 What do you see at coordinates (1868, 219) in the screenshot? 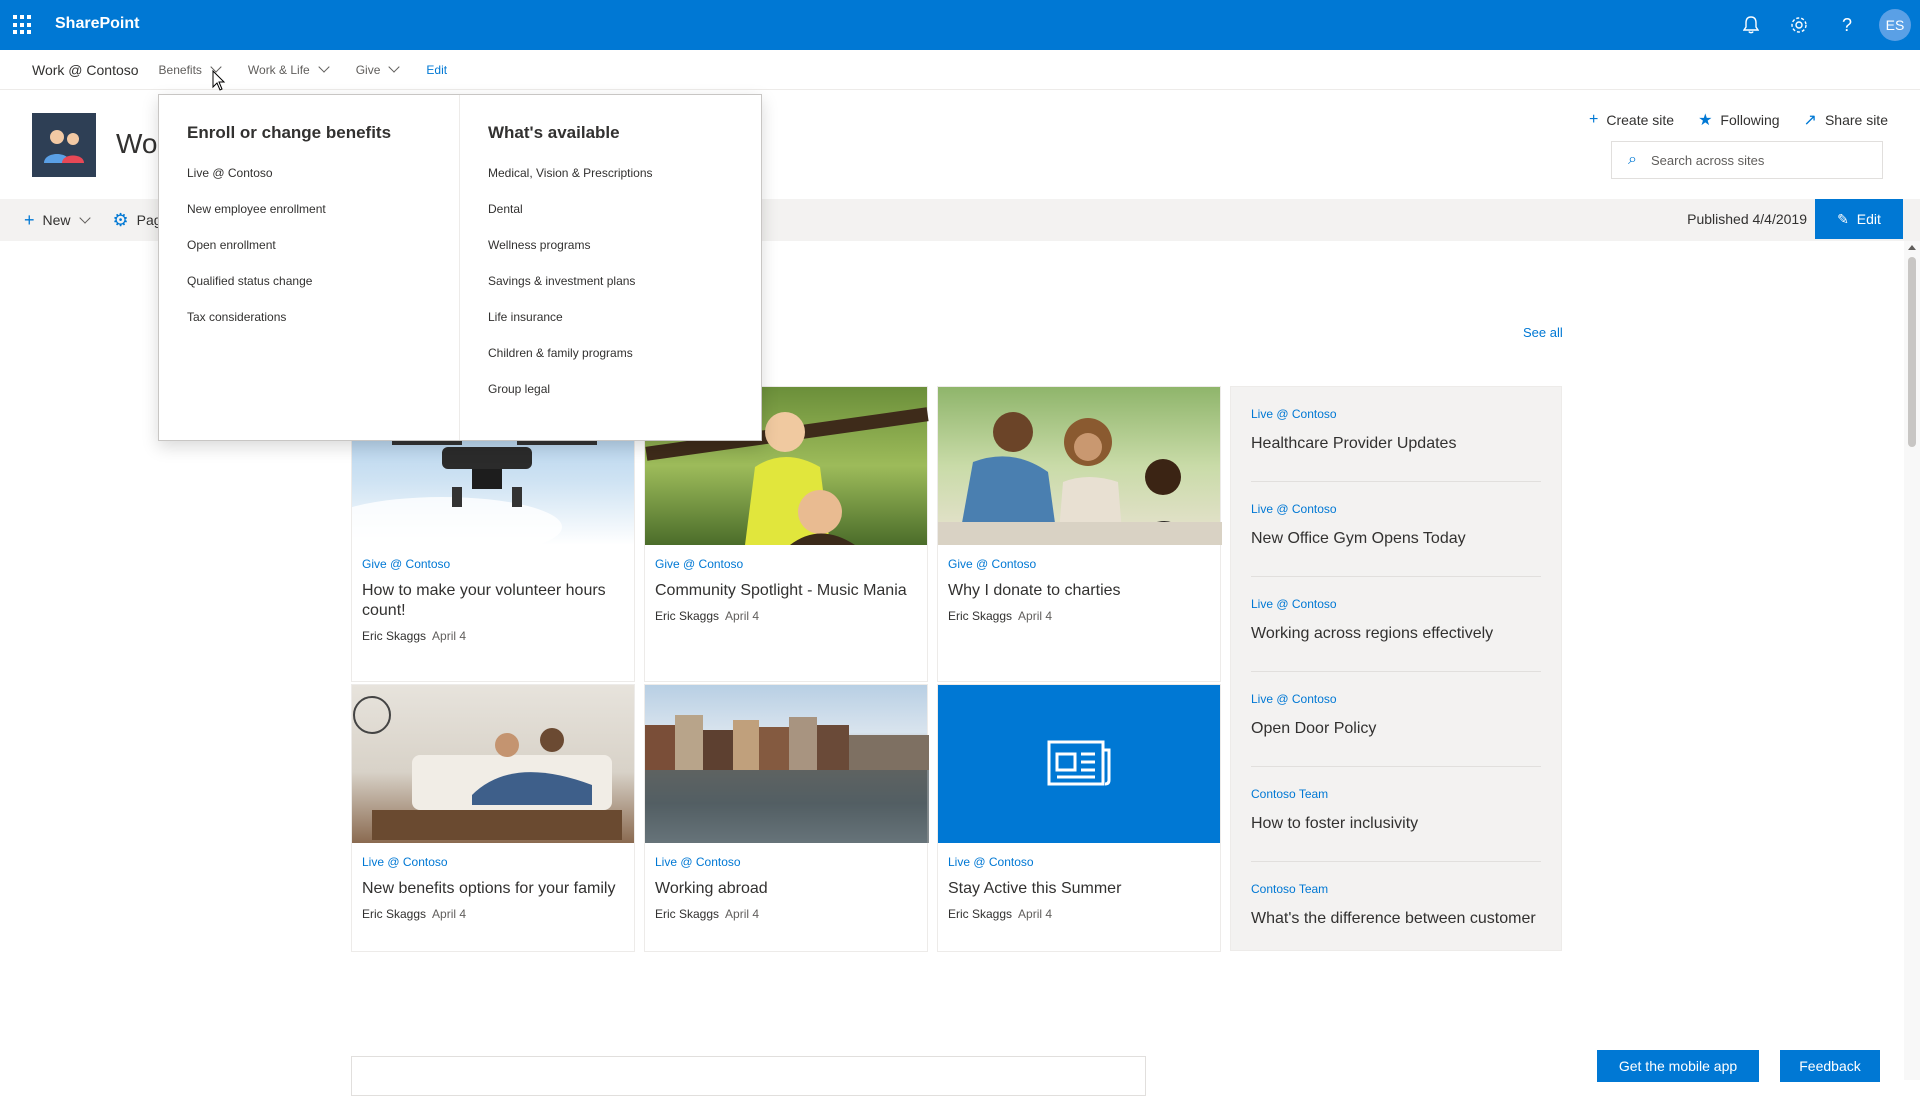
I see `edit-label: Edit` at bounding box center [1868, 219].